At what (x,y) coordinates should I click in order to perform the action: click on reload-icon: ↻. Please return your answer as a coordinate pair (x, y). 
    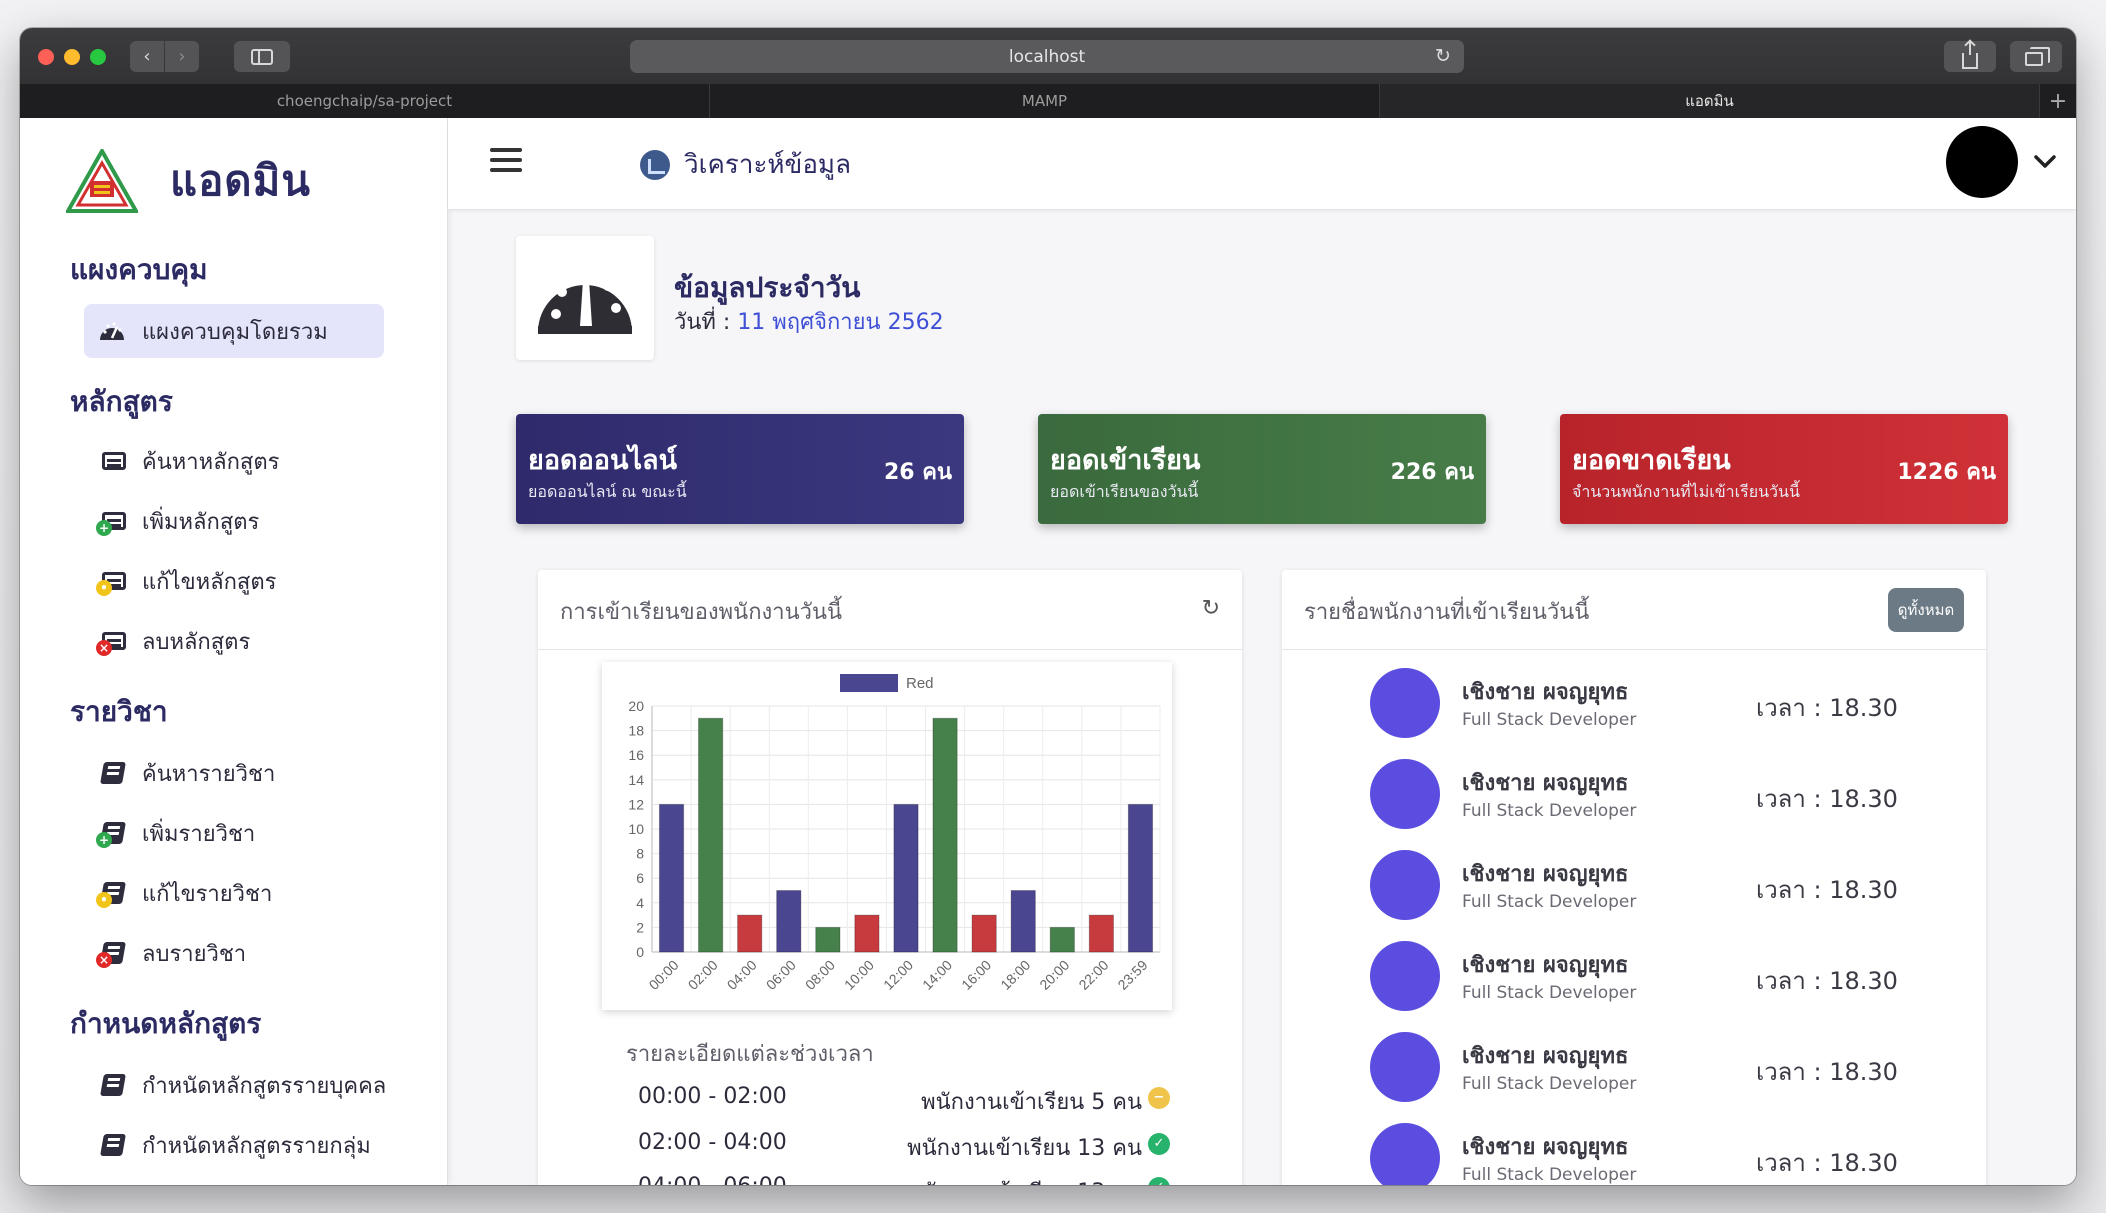
    Looking at the image, I should click on (1443, 56).